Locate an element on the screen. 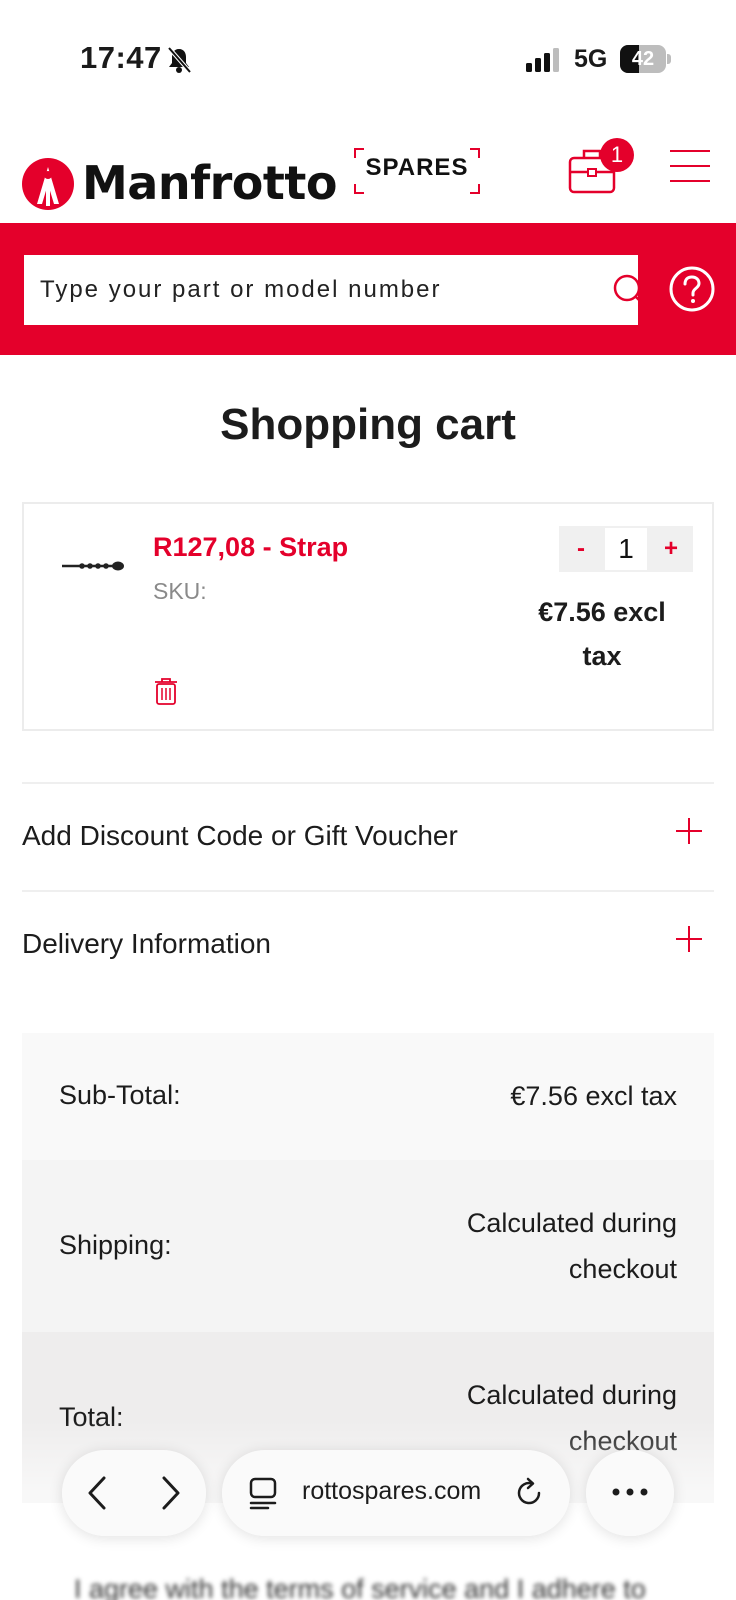 The height and width of the screenshot is (1600, 736). more-button is located at coordinates (630, 1493).